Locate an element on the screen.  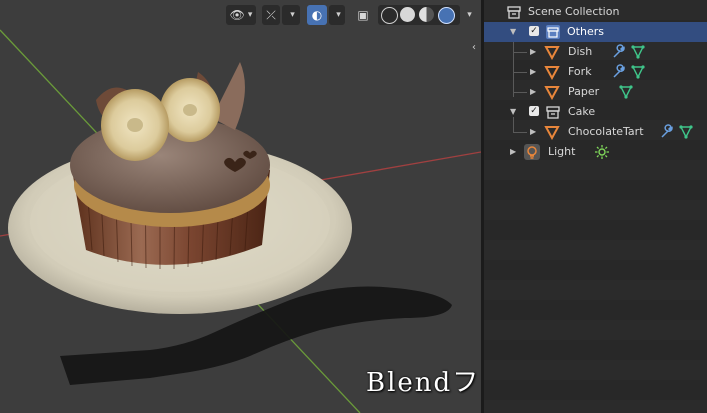
outliner-row-others: ▼ ✓ Others is located at coordinates (595, 32).